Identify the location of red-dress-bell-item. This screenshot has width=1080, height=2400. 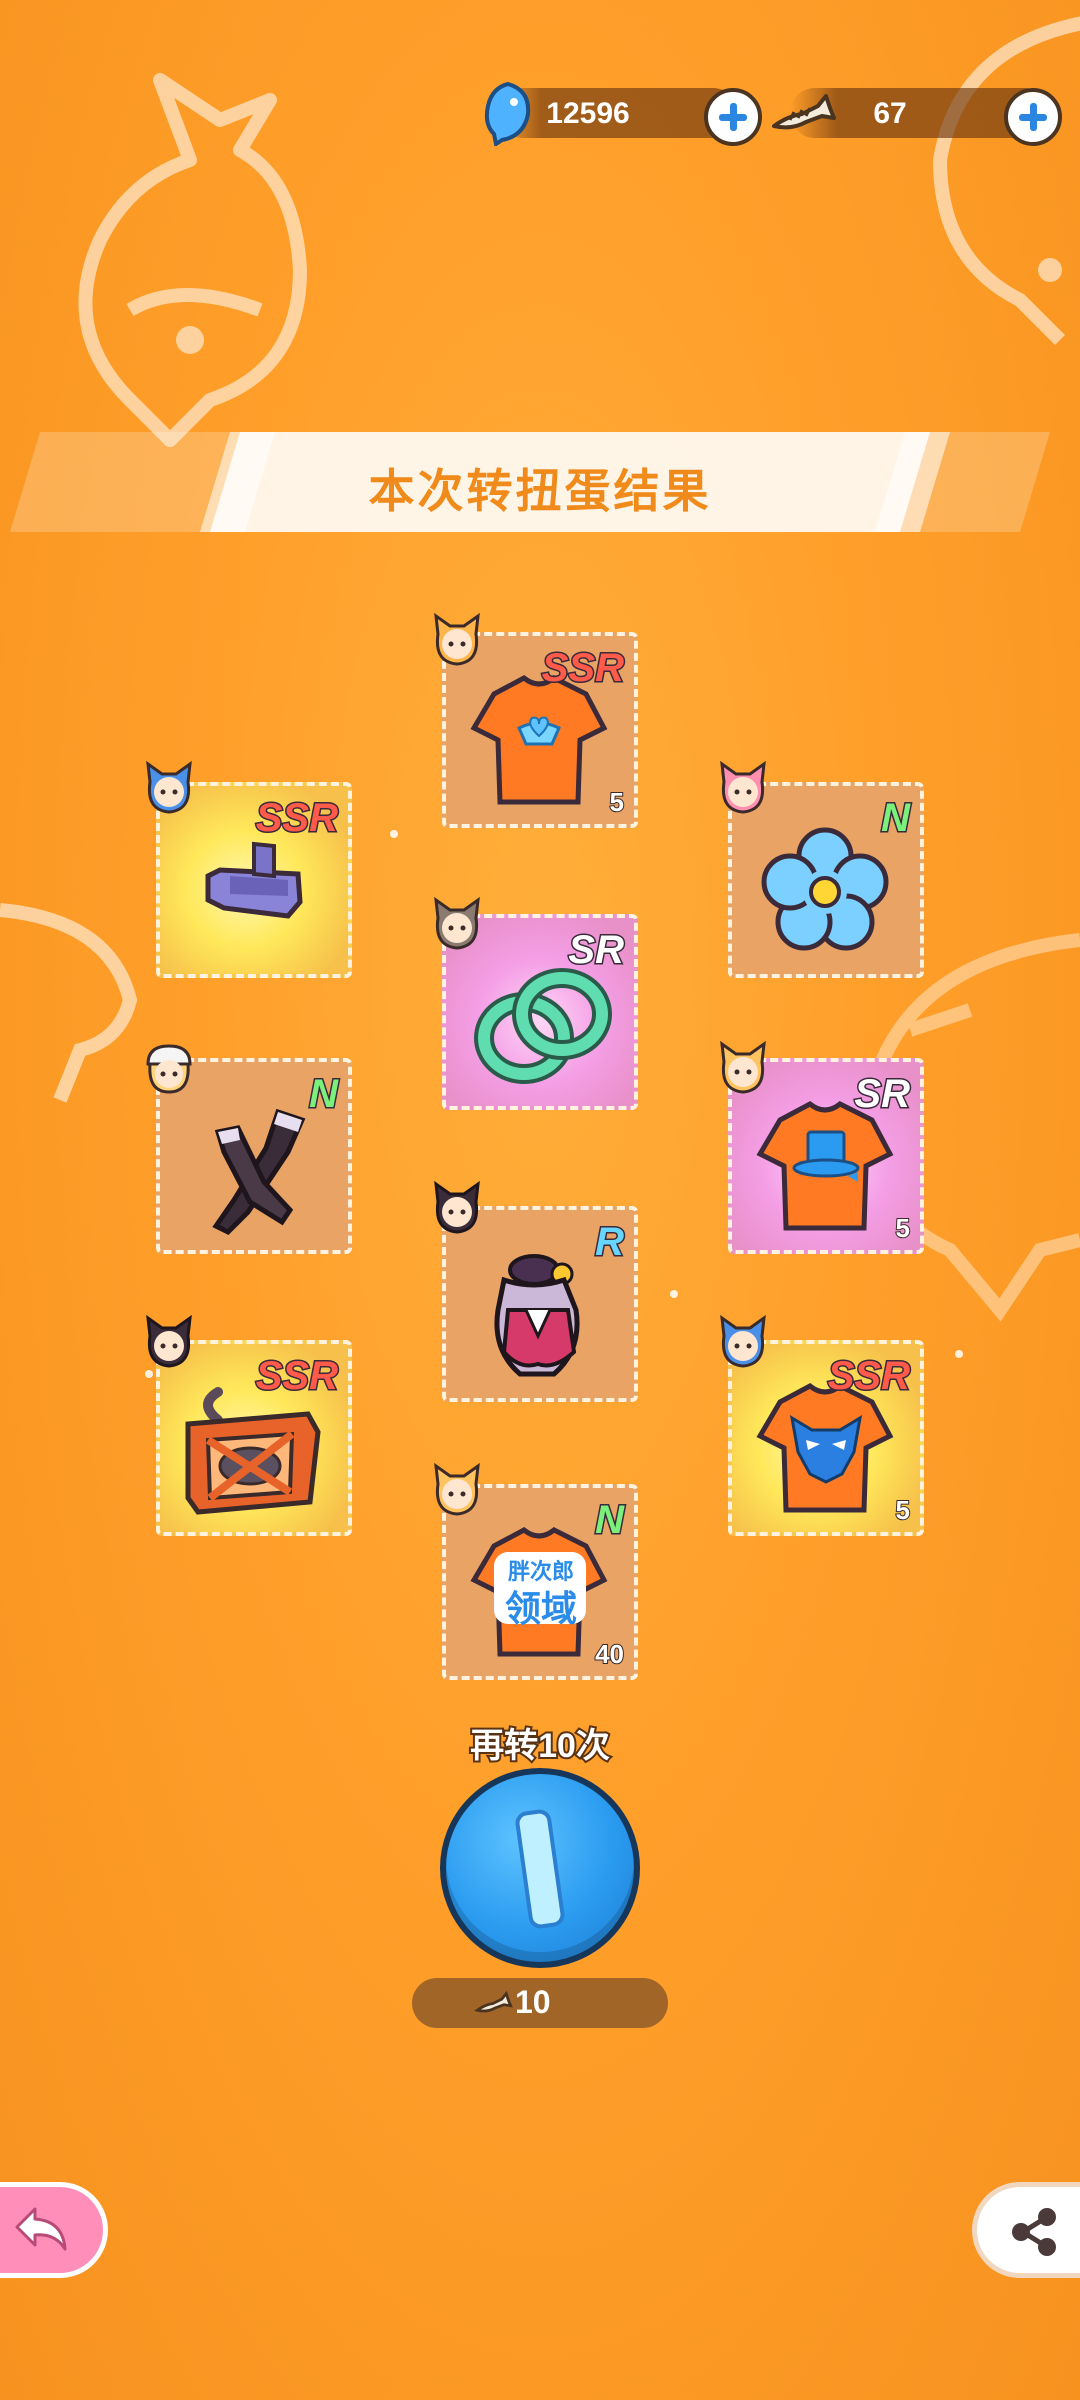
(537, 1315).